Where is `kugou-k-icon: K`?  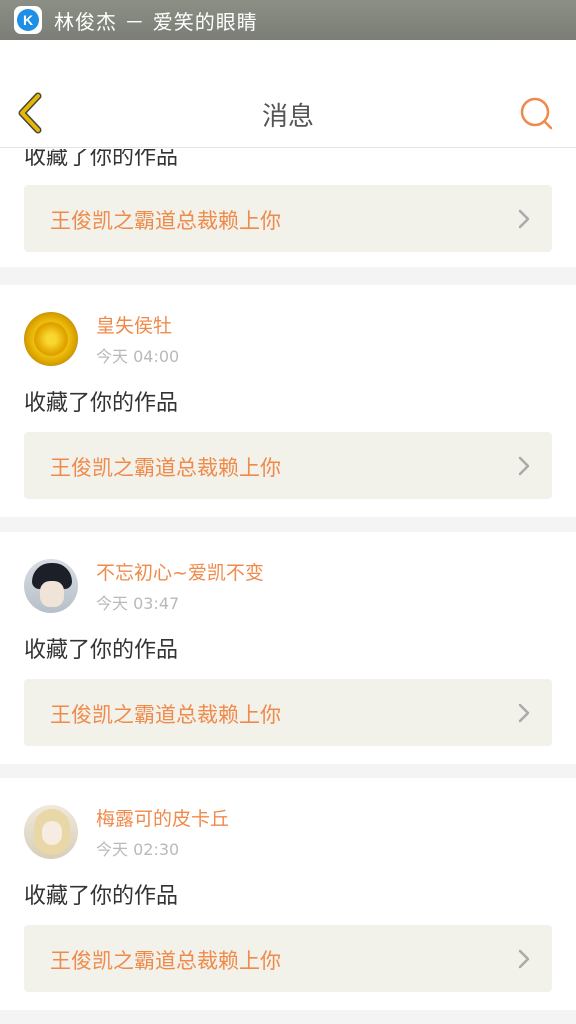 kugou-k-icon: K is located at coordinates (28, 20).